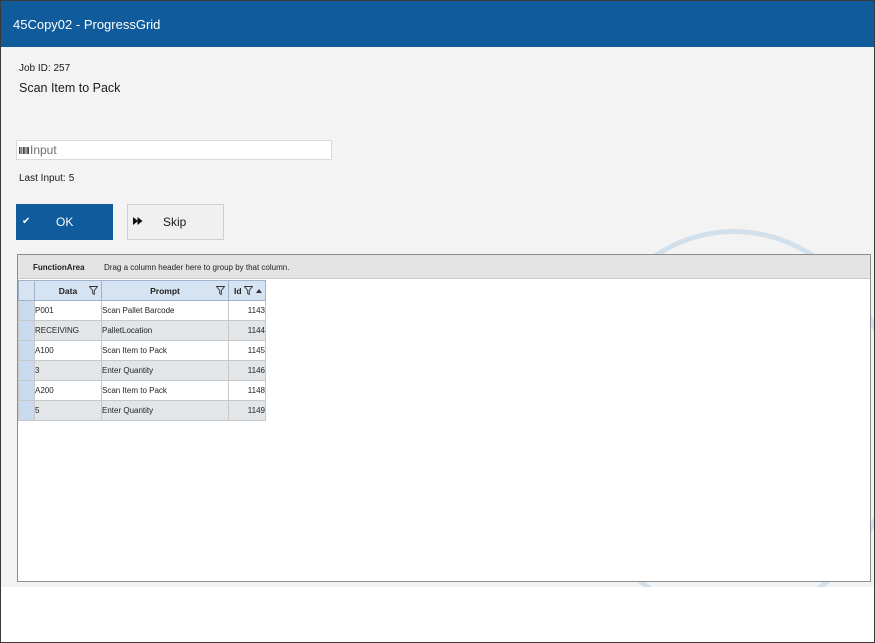 This screenshot has width=875, height=643. Describe the element at coordinates (71, 178) in the screenshot. I see `last-input-value: 5` at that location.